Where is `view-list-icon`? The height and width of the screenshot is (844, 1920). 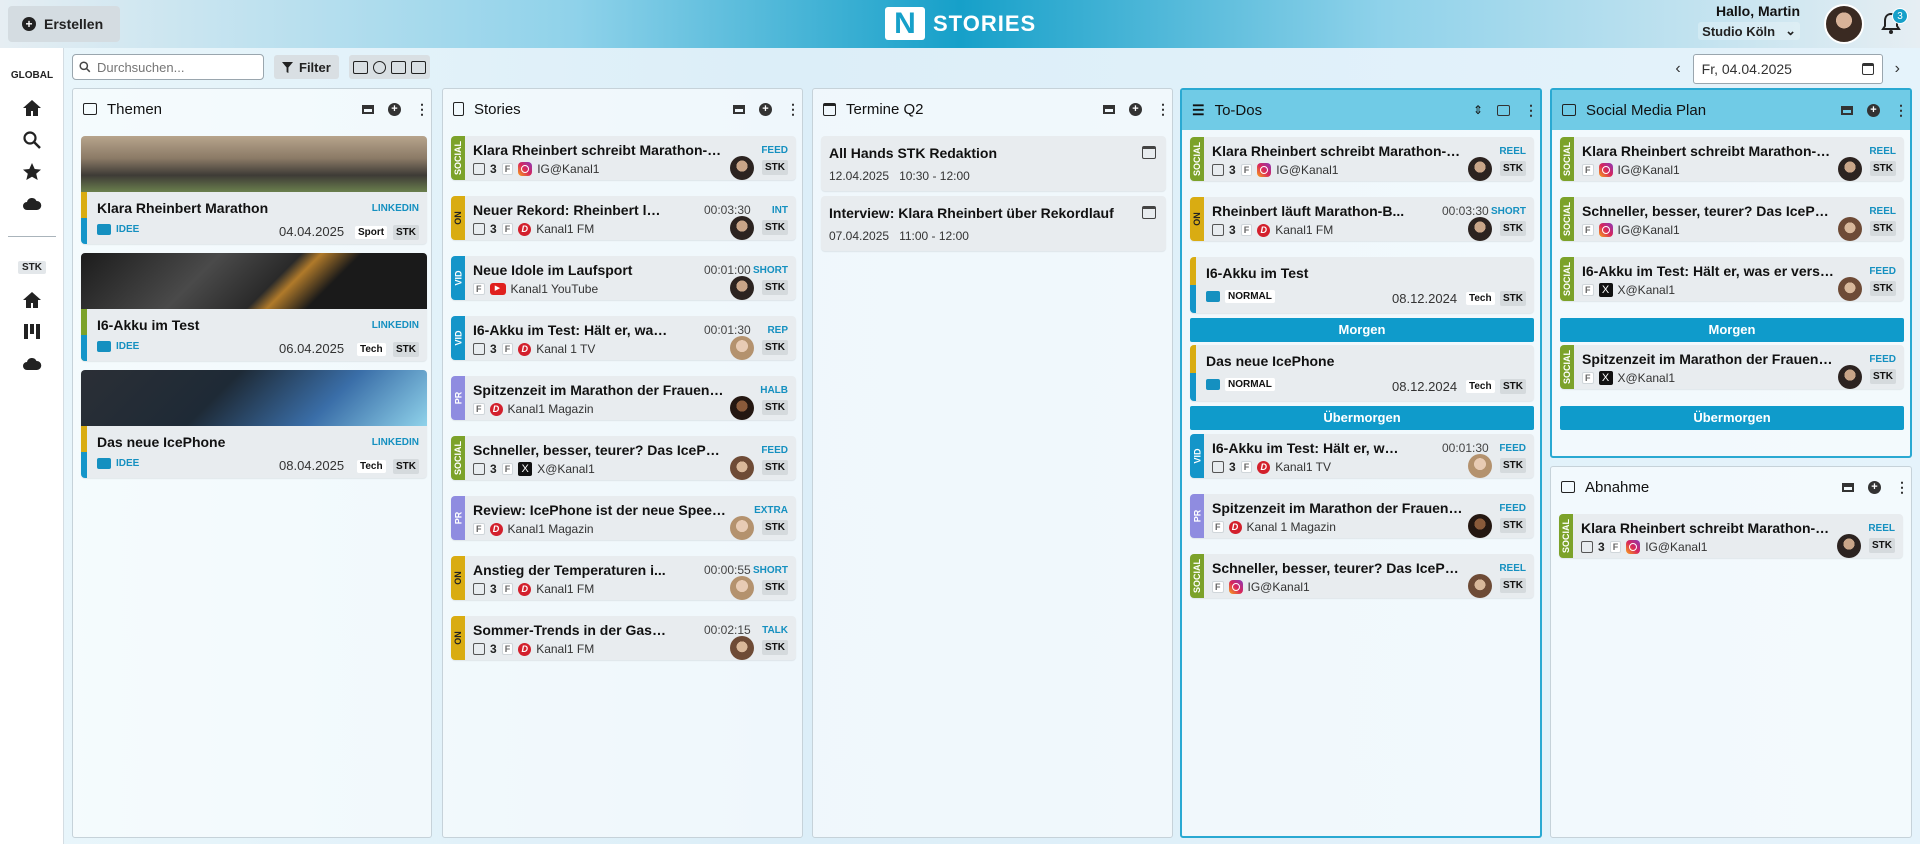
view-list-icon is located at coordinates (418, 67).